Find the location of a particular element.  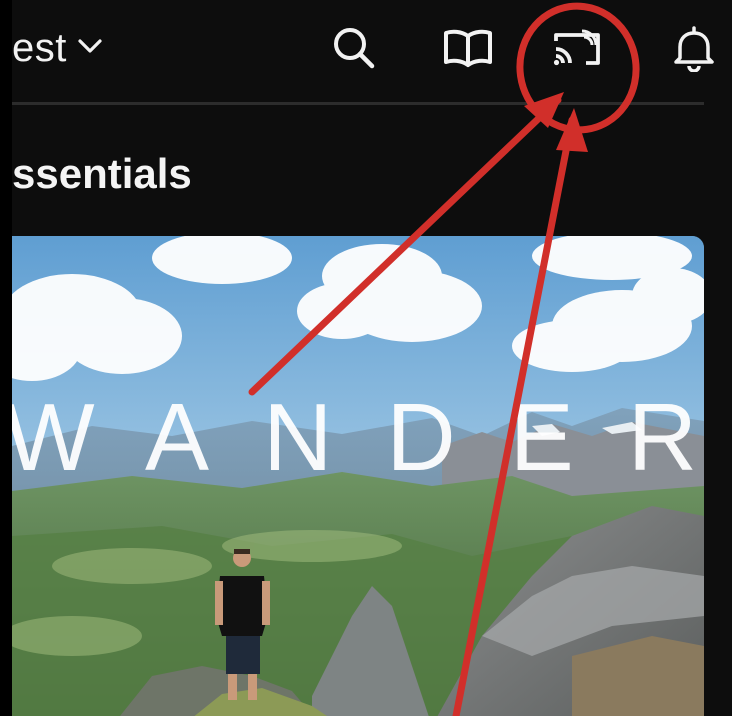

top-bar: est is located at coordinates (372, 50).